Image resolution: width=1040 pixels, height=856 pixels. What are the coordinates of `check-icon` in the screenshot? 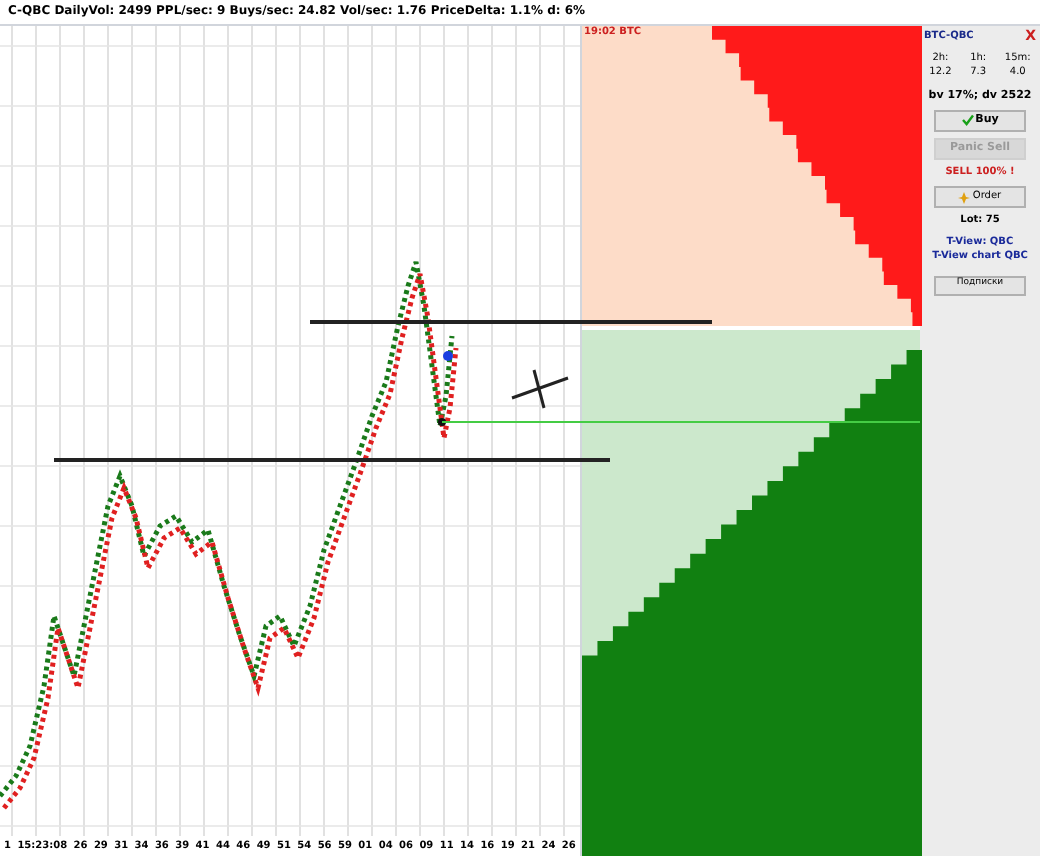 It's located at (967, 120).